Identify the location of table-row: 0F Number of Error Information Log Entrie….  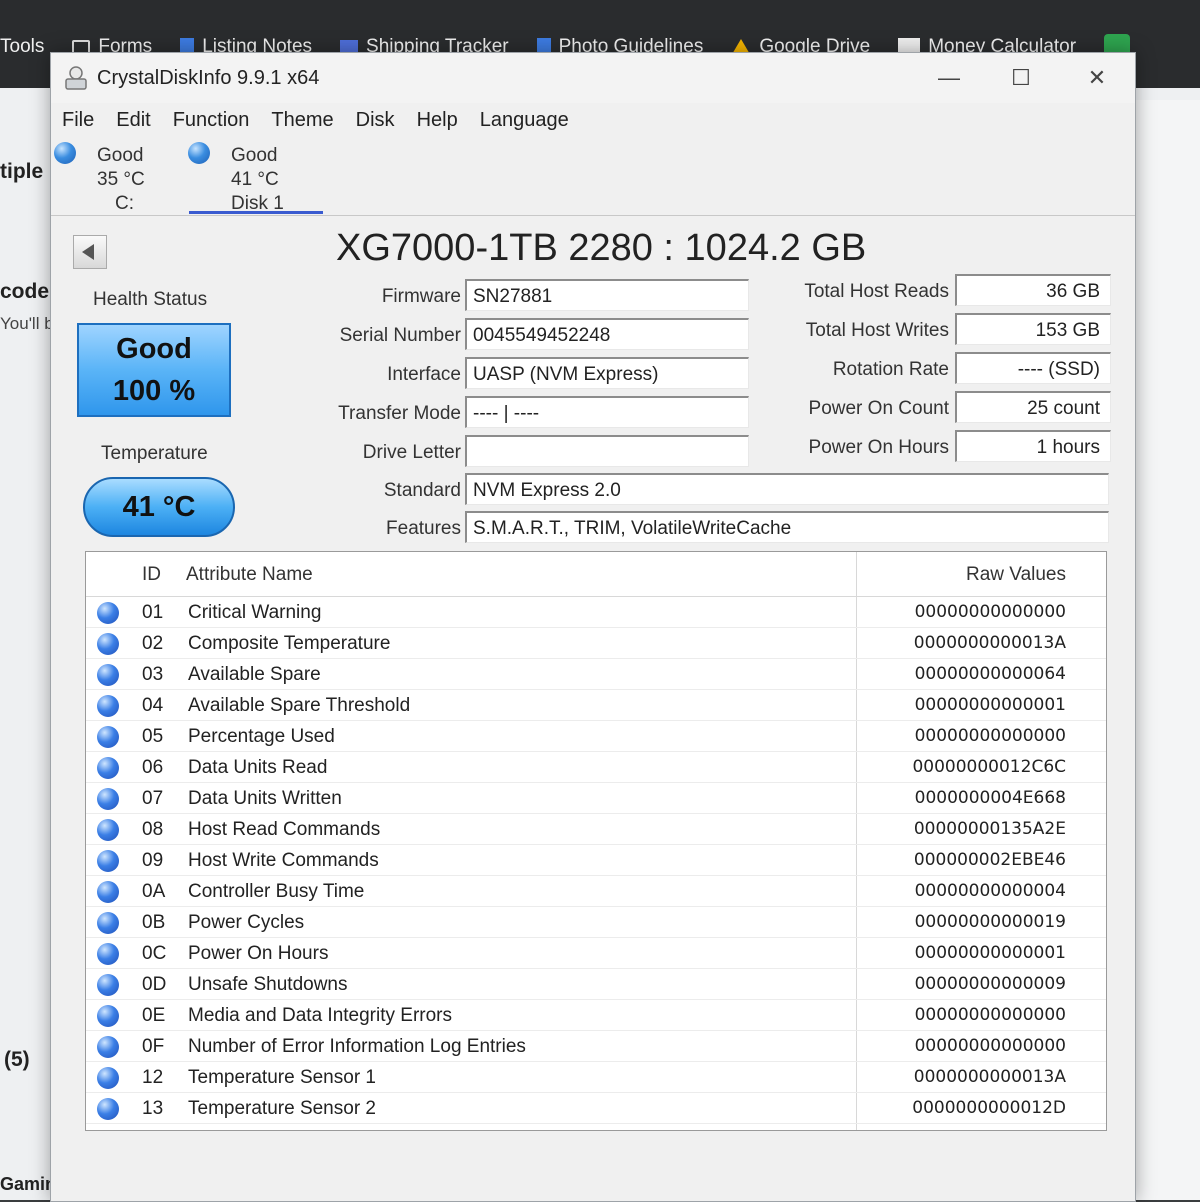
(596, 1047).